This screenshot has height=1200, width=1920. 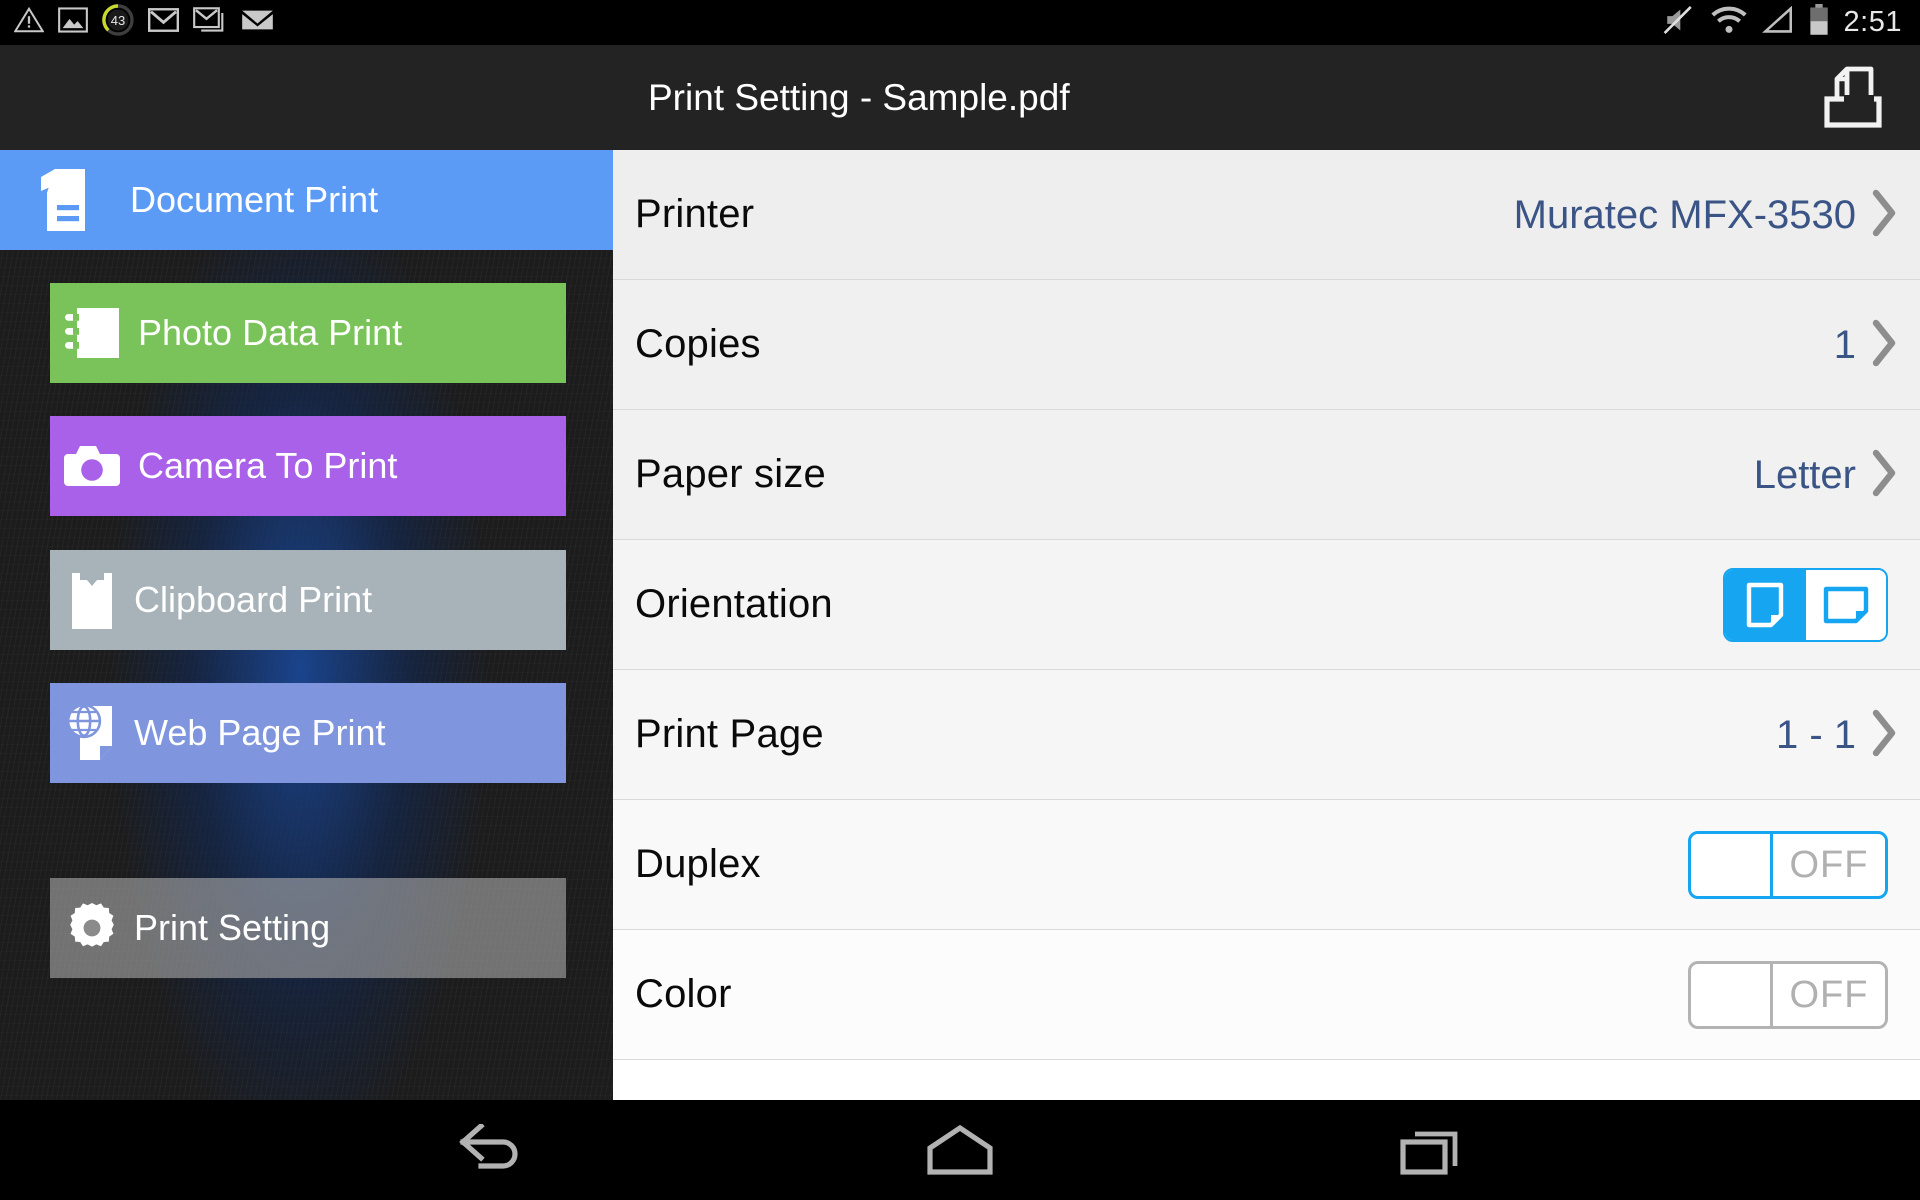 What do you see at coordinates (1266, 475) in the screenshot?
I see `setting-row-paper-size: Paper size Letter` at bounding box center [1266, 475].